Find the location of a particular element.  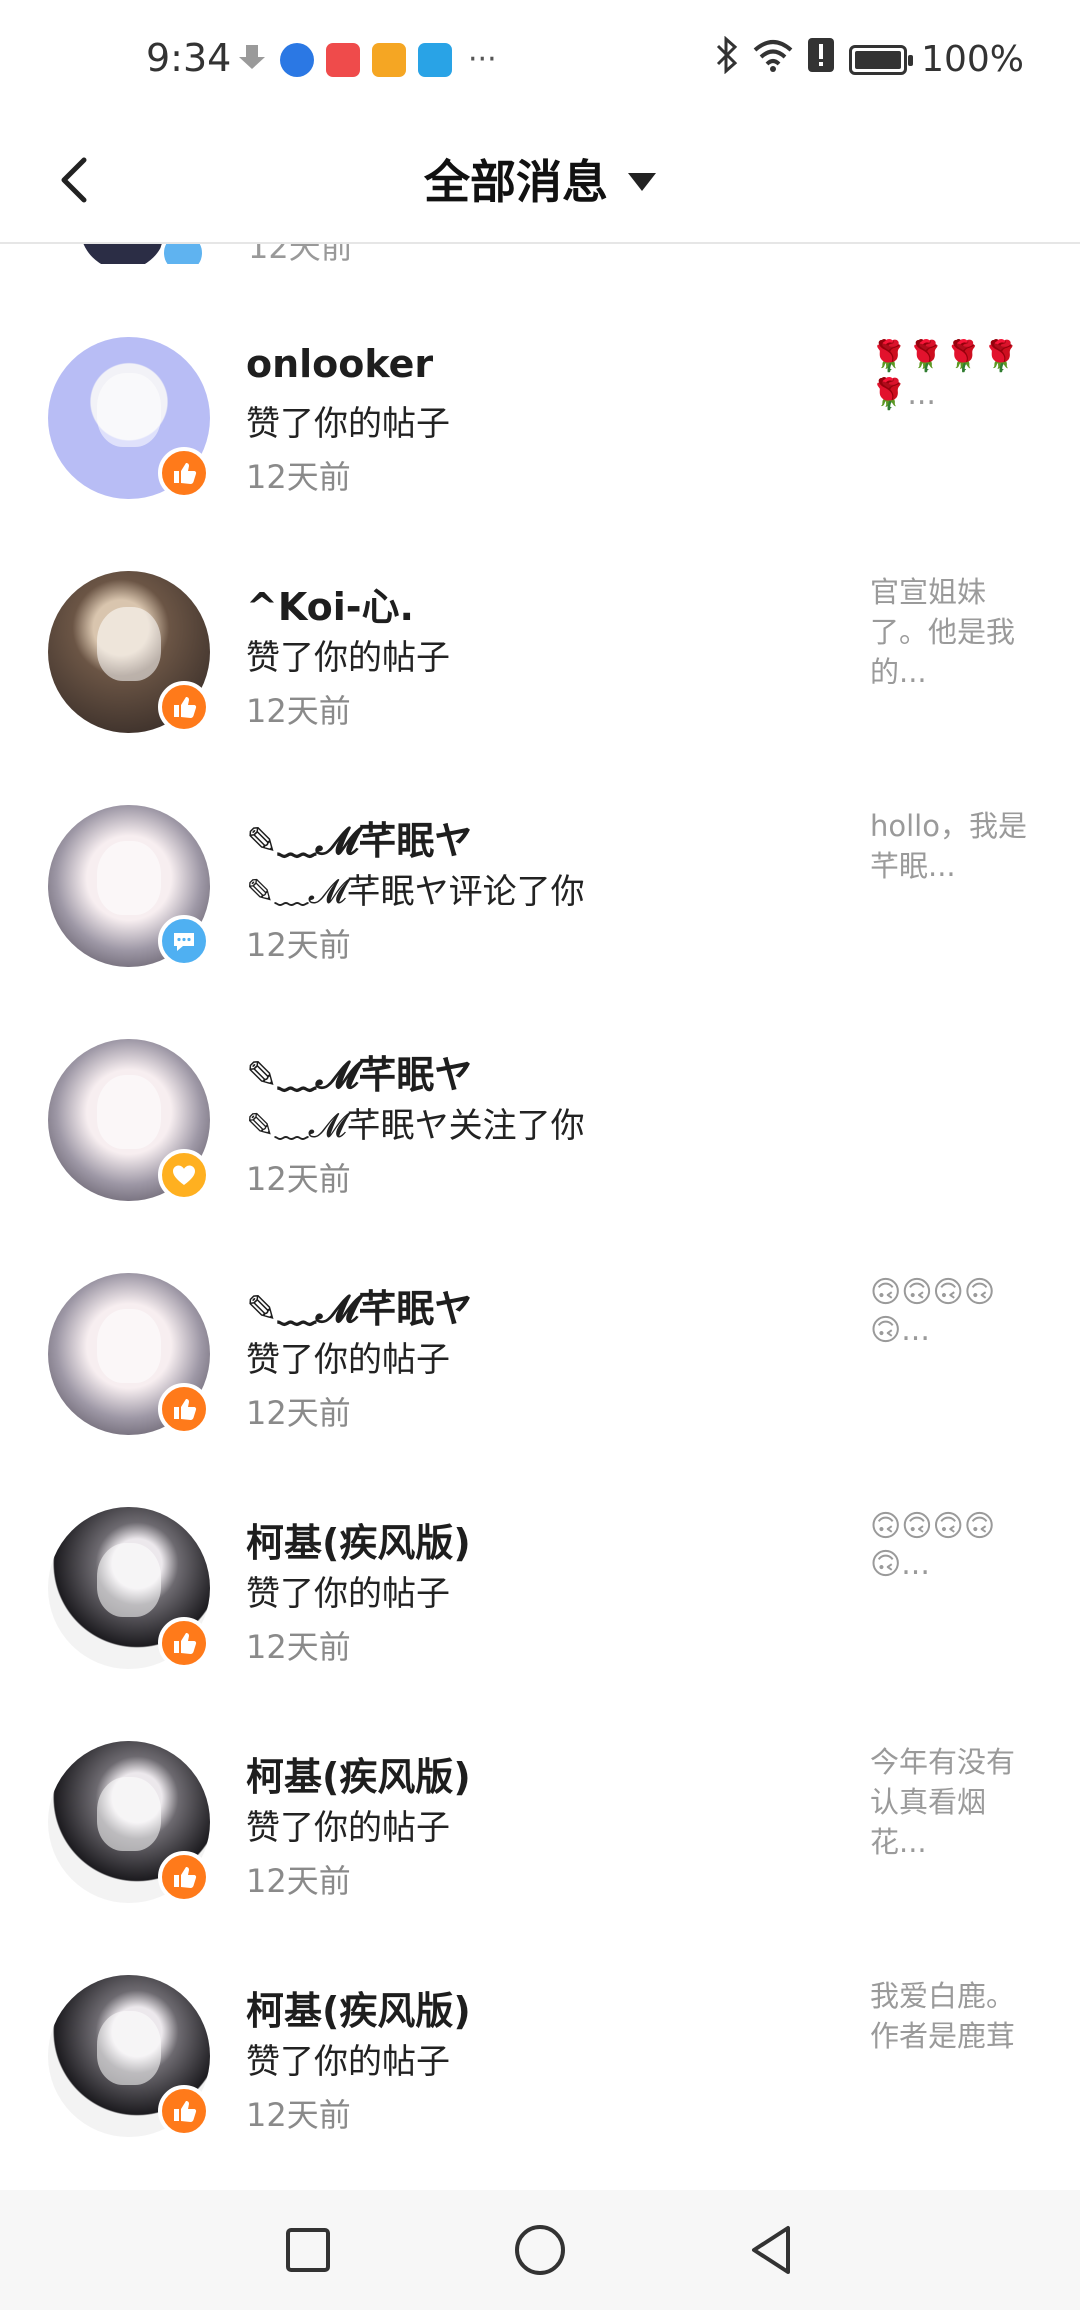

system-icons: 100% is located at coordinates (869, 59).